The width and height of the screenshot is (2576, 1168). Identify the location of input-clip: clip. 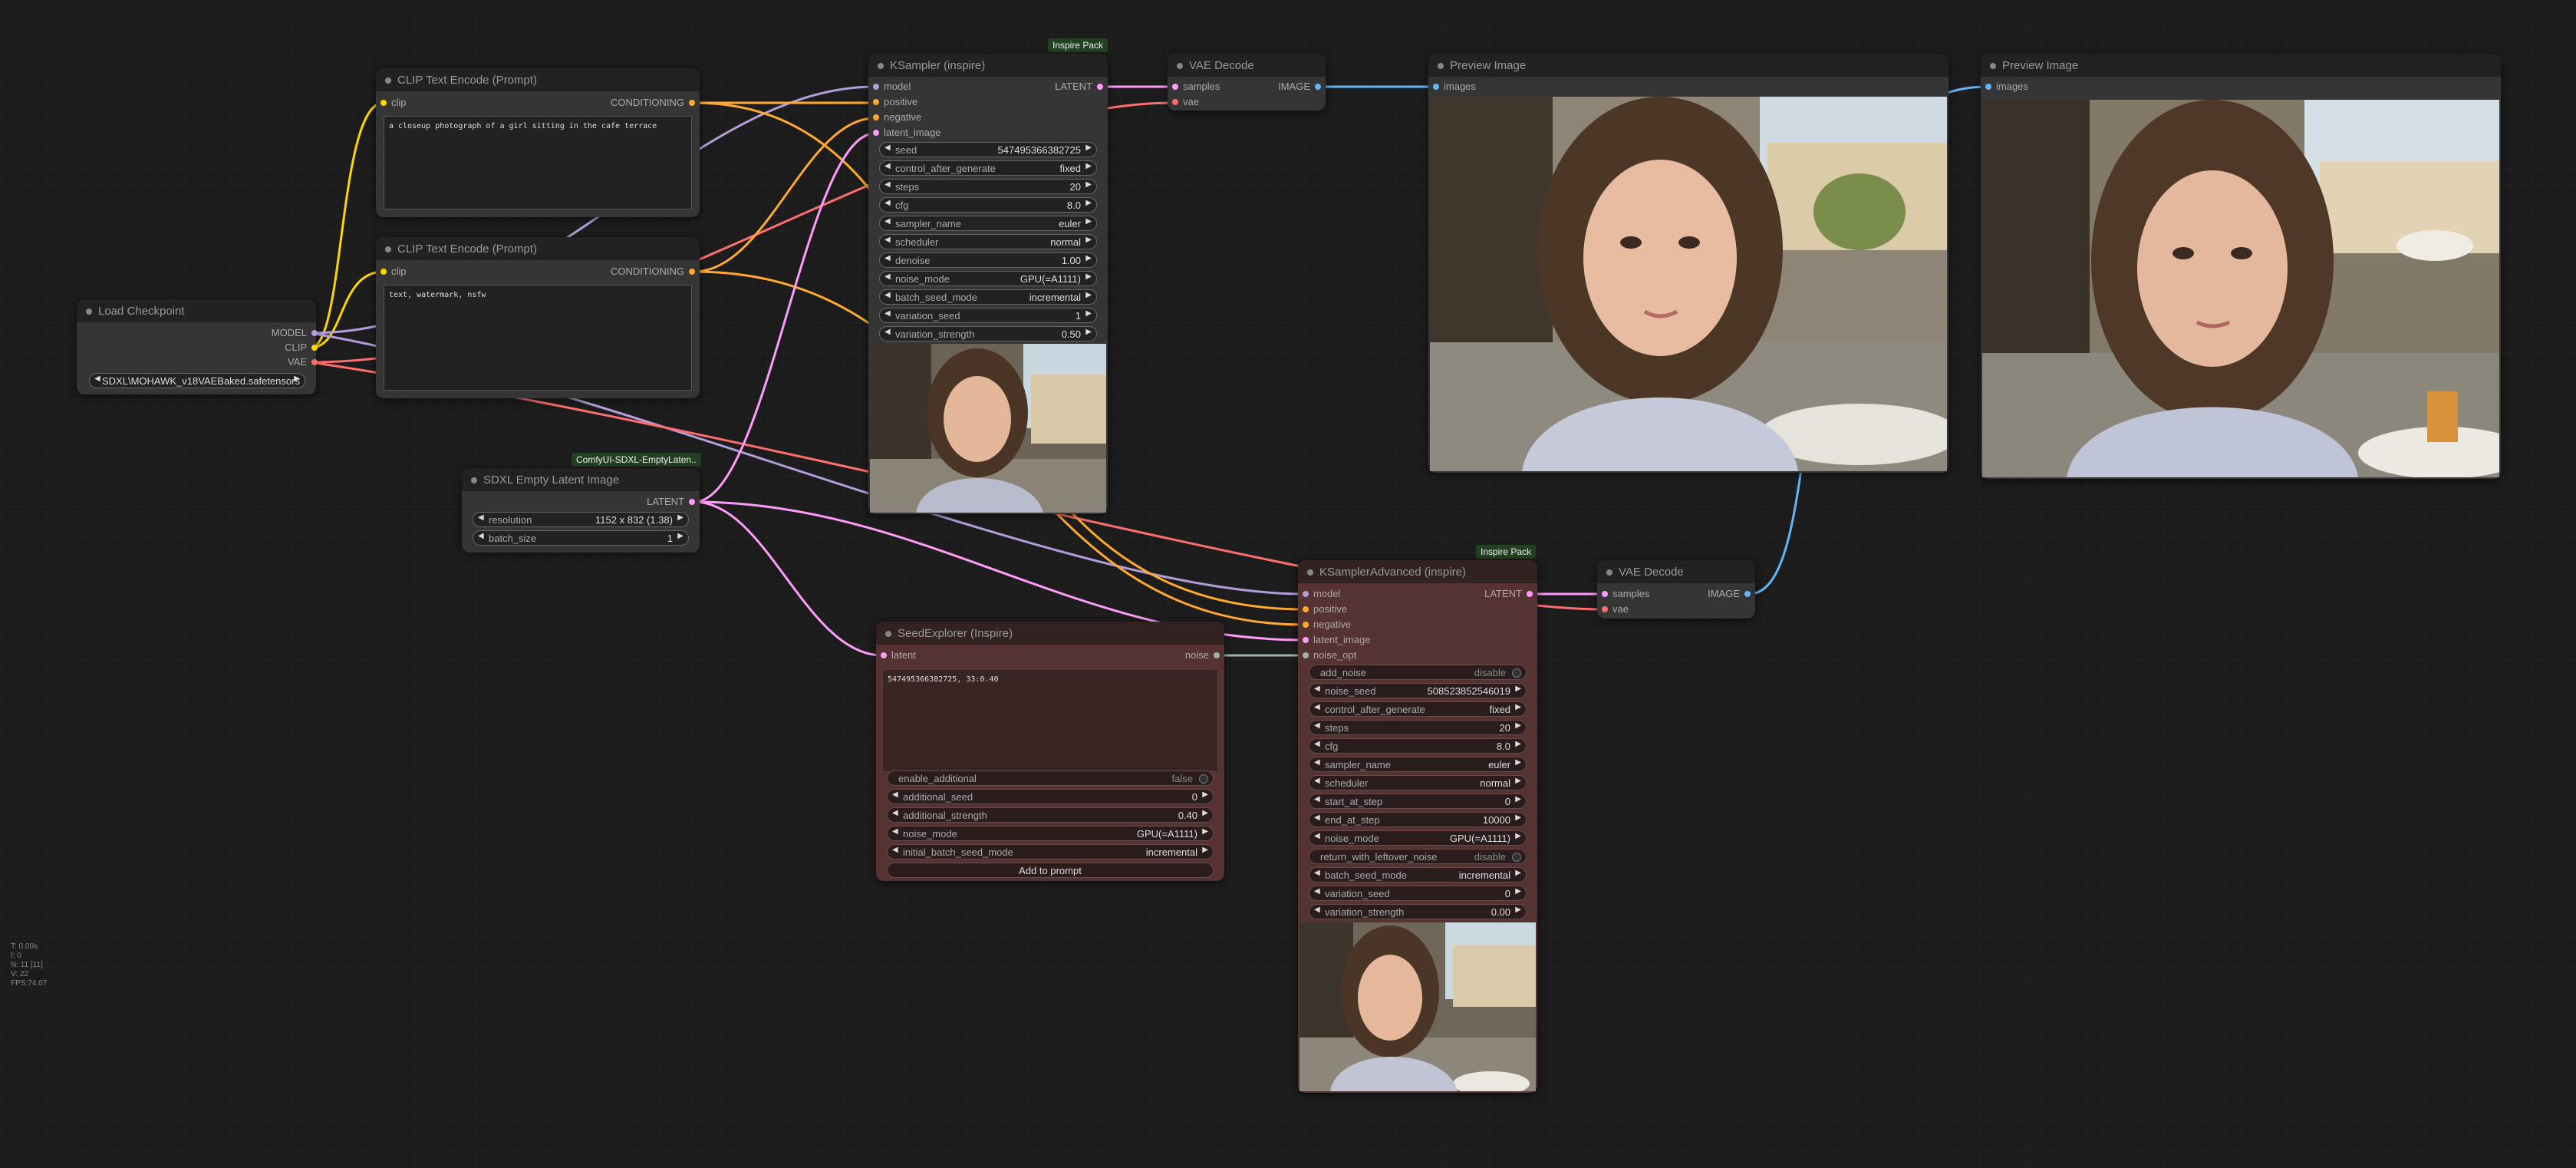
(393, 103).